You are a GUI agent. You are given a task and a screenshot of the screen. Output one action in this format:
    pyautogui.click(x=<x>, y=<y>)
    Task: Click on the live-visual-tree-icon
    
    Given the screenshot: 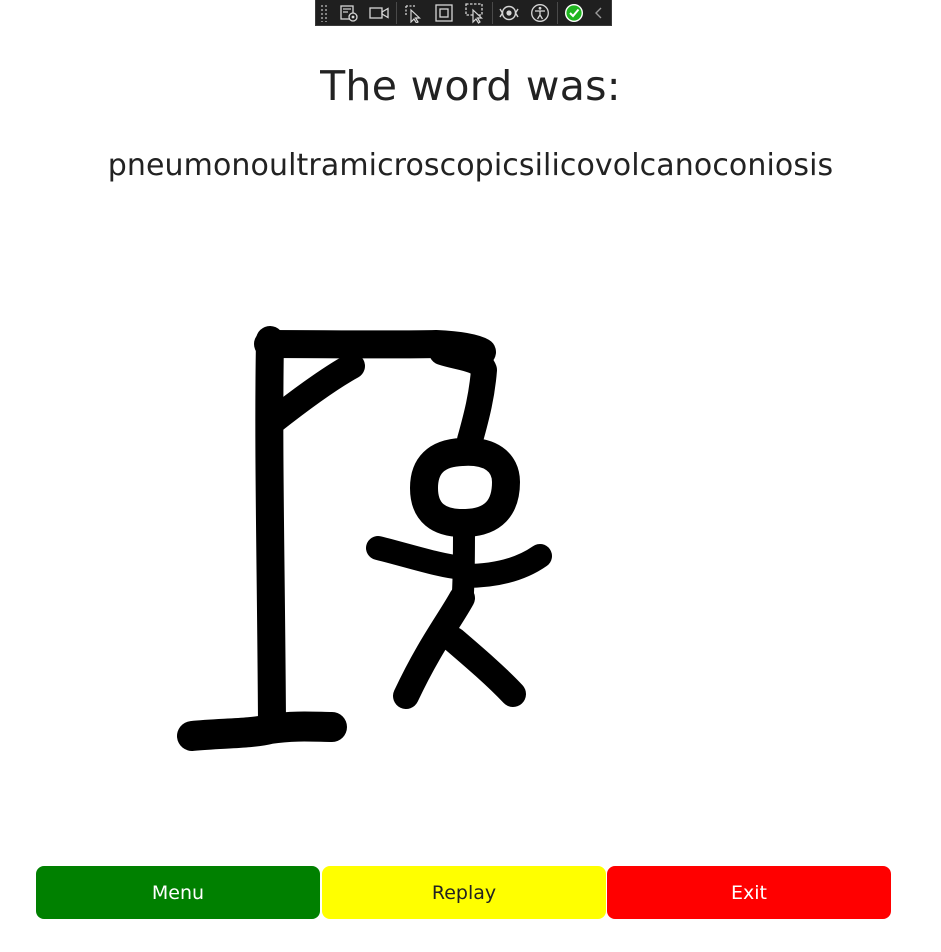 What is the action you would take?
    pyautogui.click(x=349, y=13)
    